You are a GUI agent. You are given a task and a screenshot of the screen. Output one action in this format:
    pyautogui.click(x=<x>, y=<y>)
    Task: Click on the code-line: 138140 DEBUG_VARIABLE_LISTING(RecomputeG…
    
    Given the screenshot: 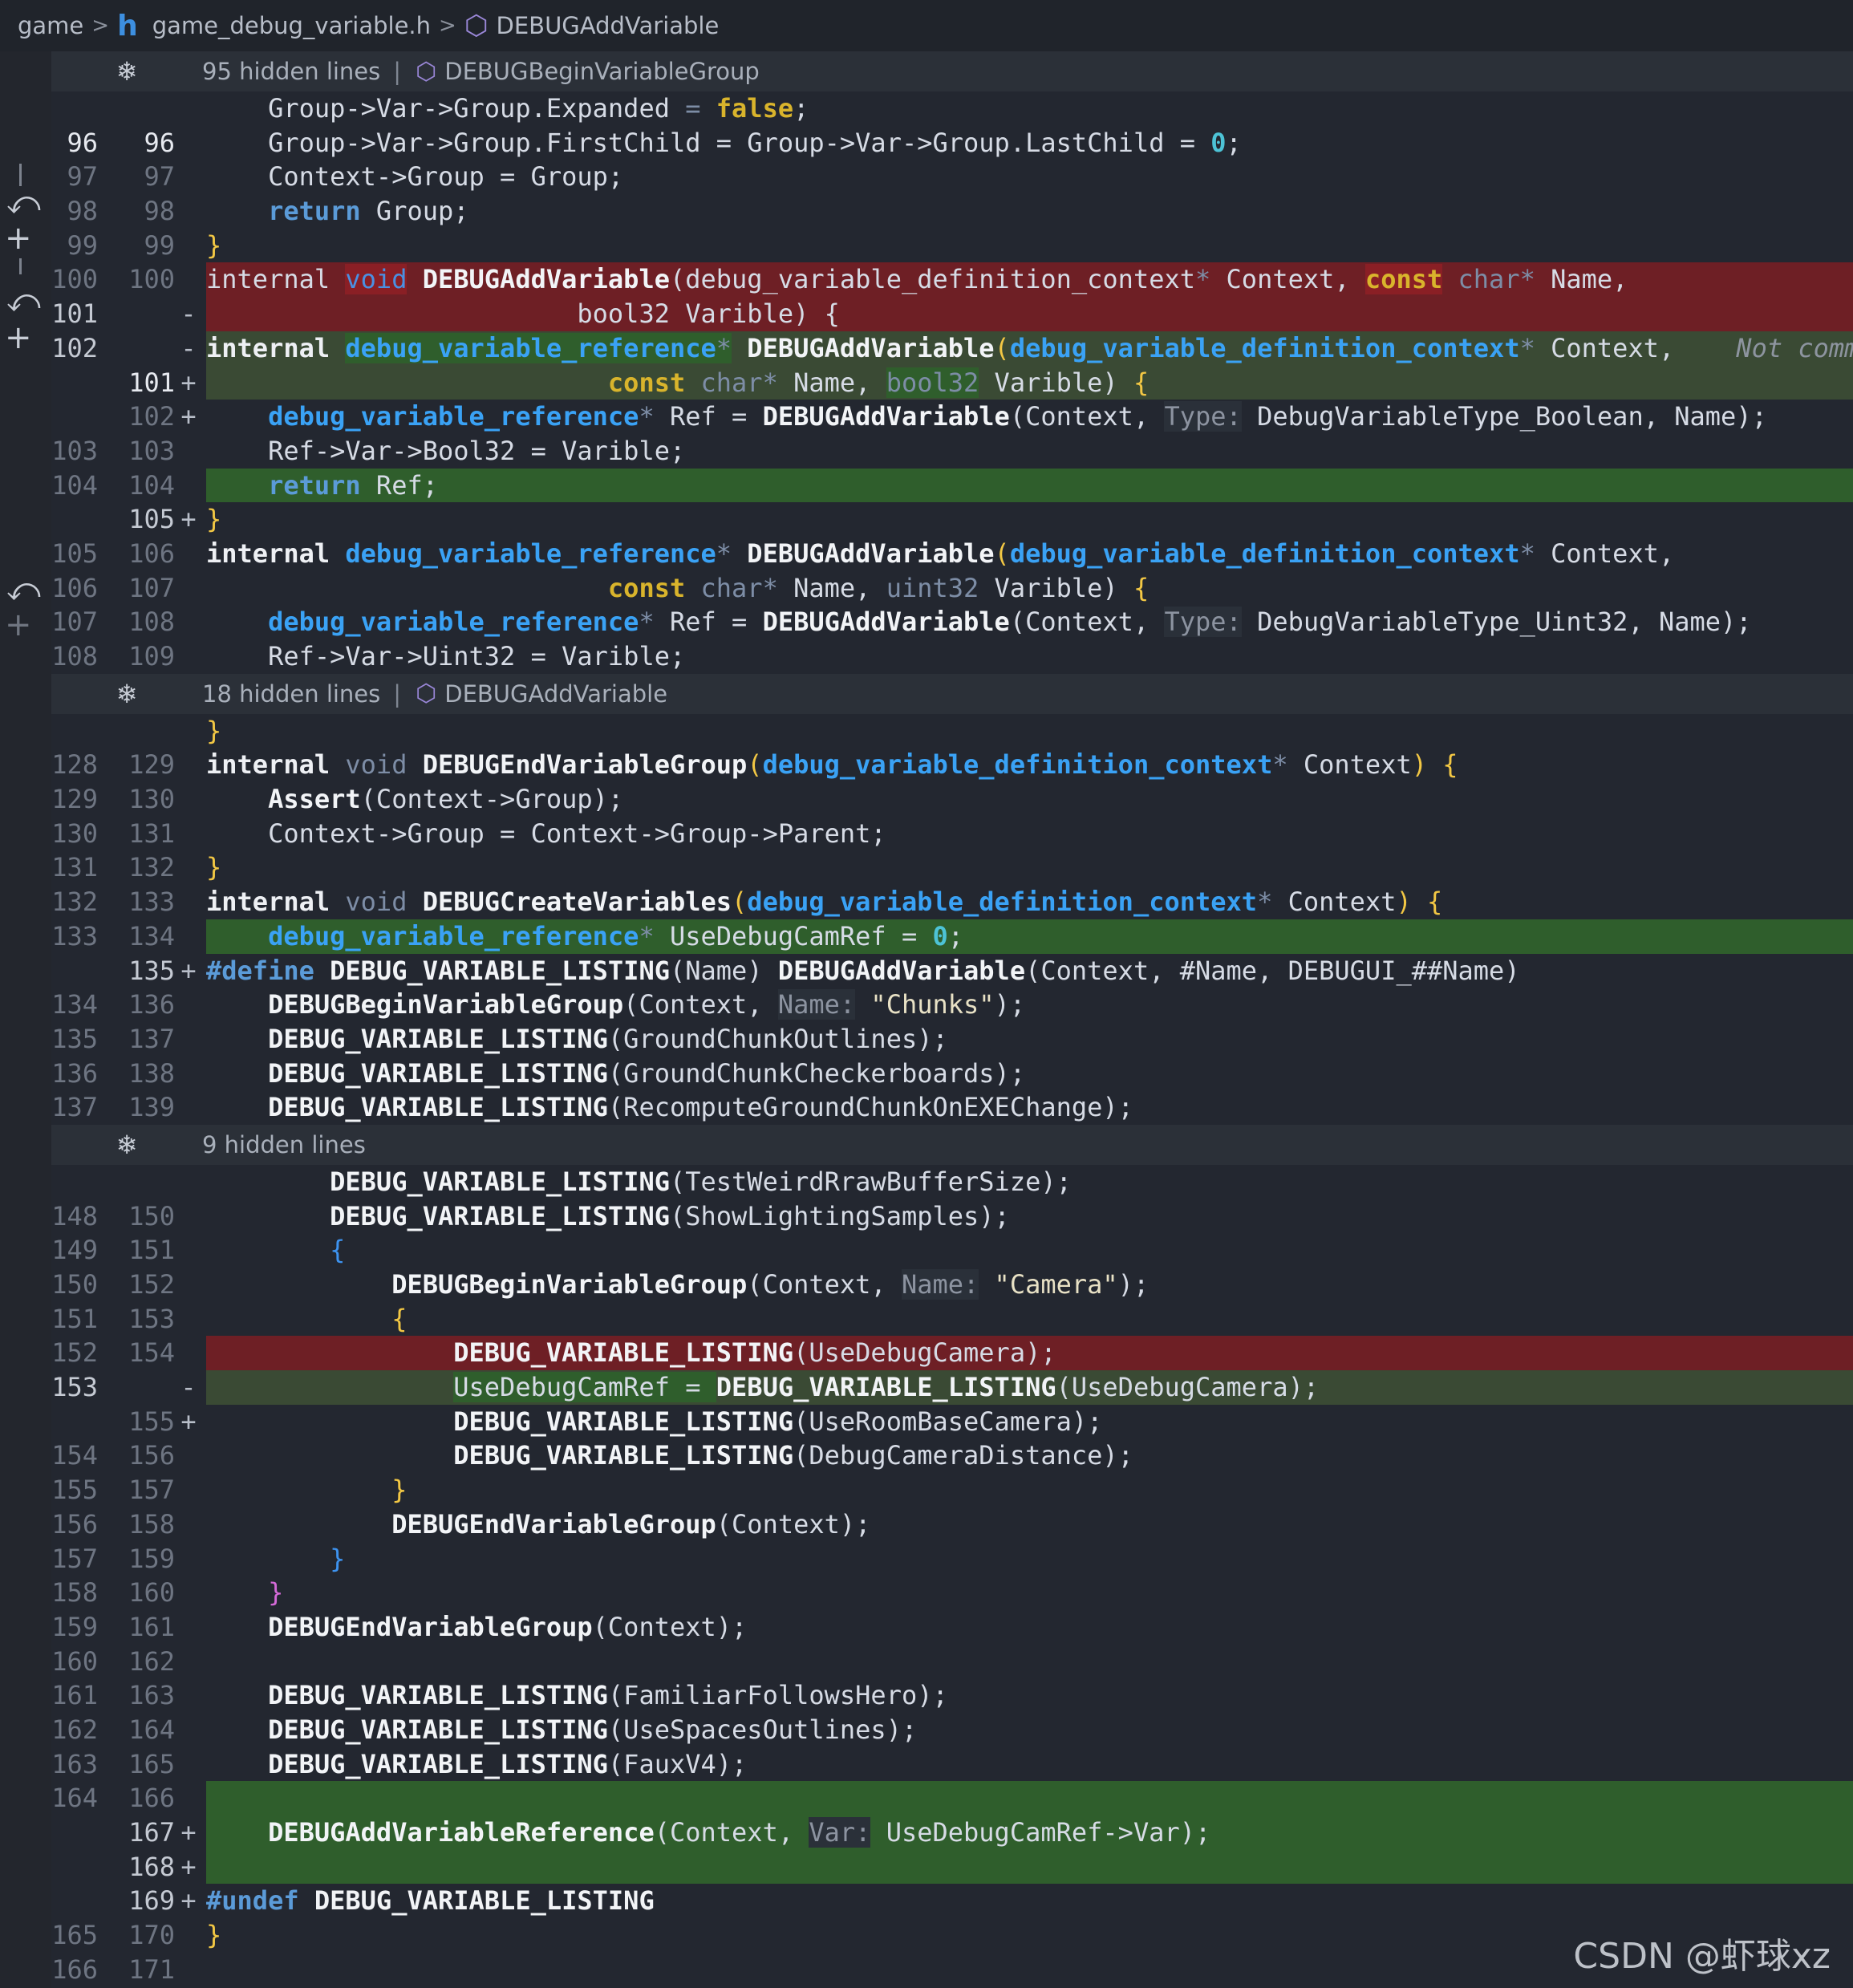 What is the action you would take?
    pyautogui.click(x=952, y=1123)
    